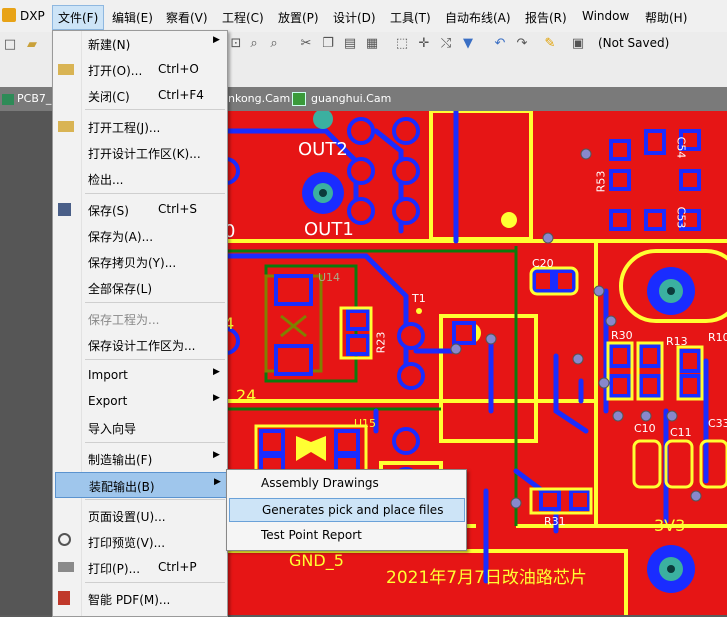 Image resolution: width=727 pixels, height=617 pixels. What do you see at coordinates (236, 44) in the screenshot?
I see `zoom-area-icon: ⊡` at bounding box center [236, 44].